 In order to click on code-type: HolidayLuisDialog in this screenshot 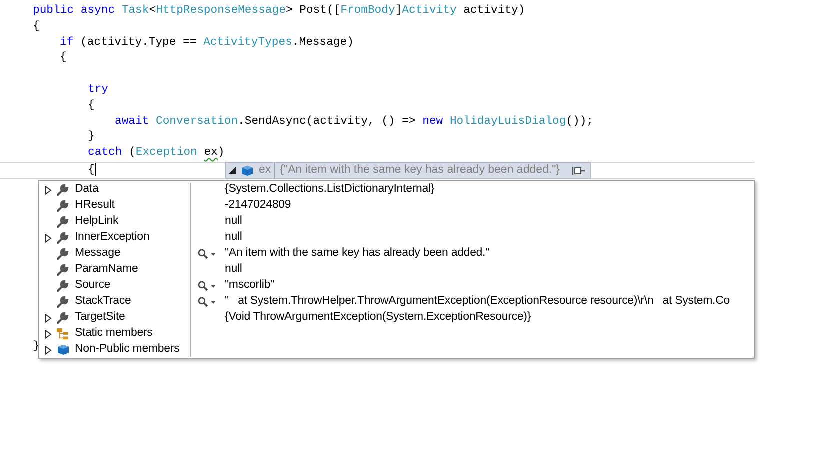, I will do `click(508, 122)`.